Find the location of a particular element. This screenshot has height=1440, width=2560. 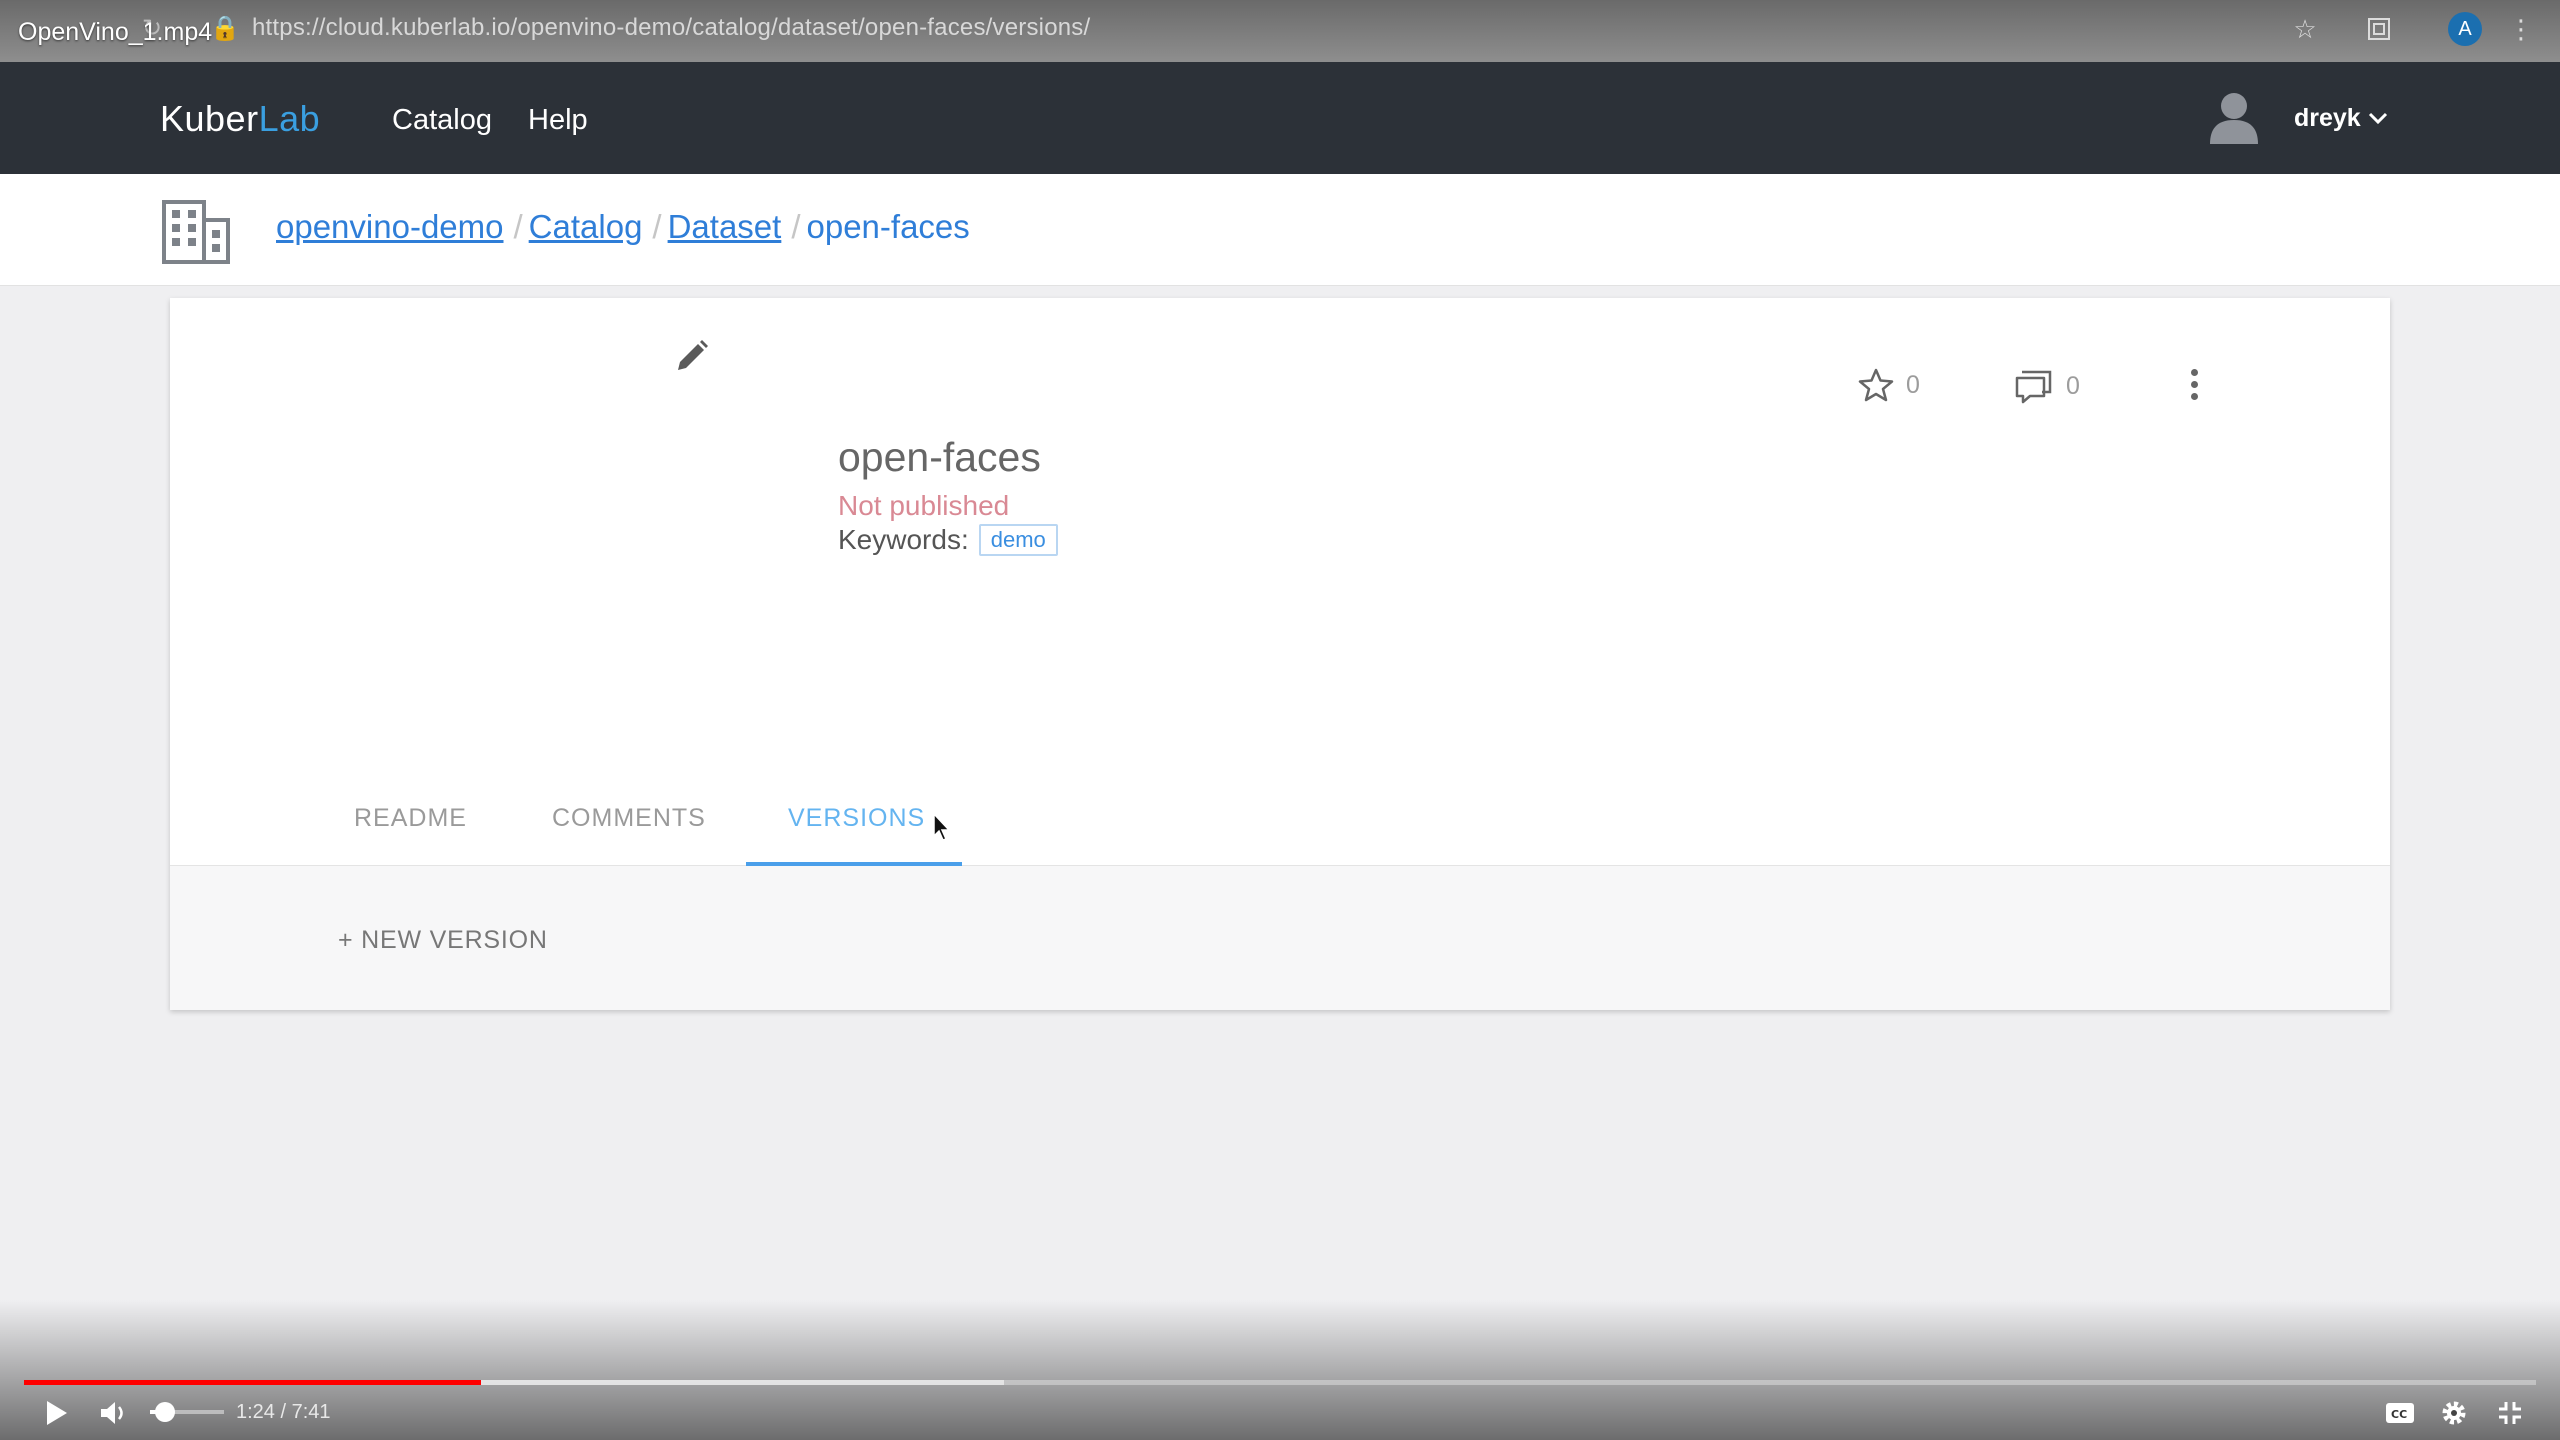

video-progress-bar is located at coordinates (1280, 1382).